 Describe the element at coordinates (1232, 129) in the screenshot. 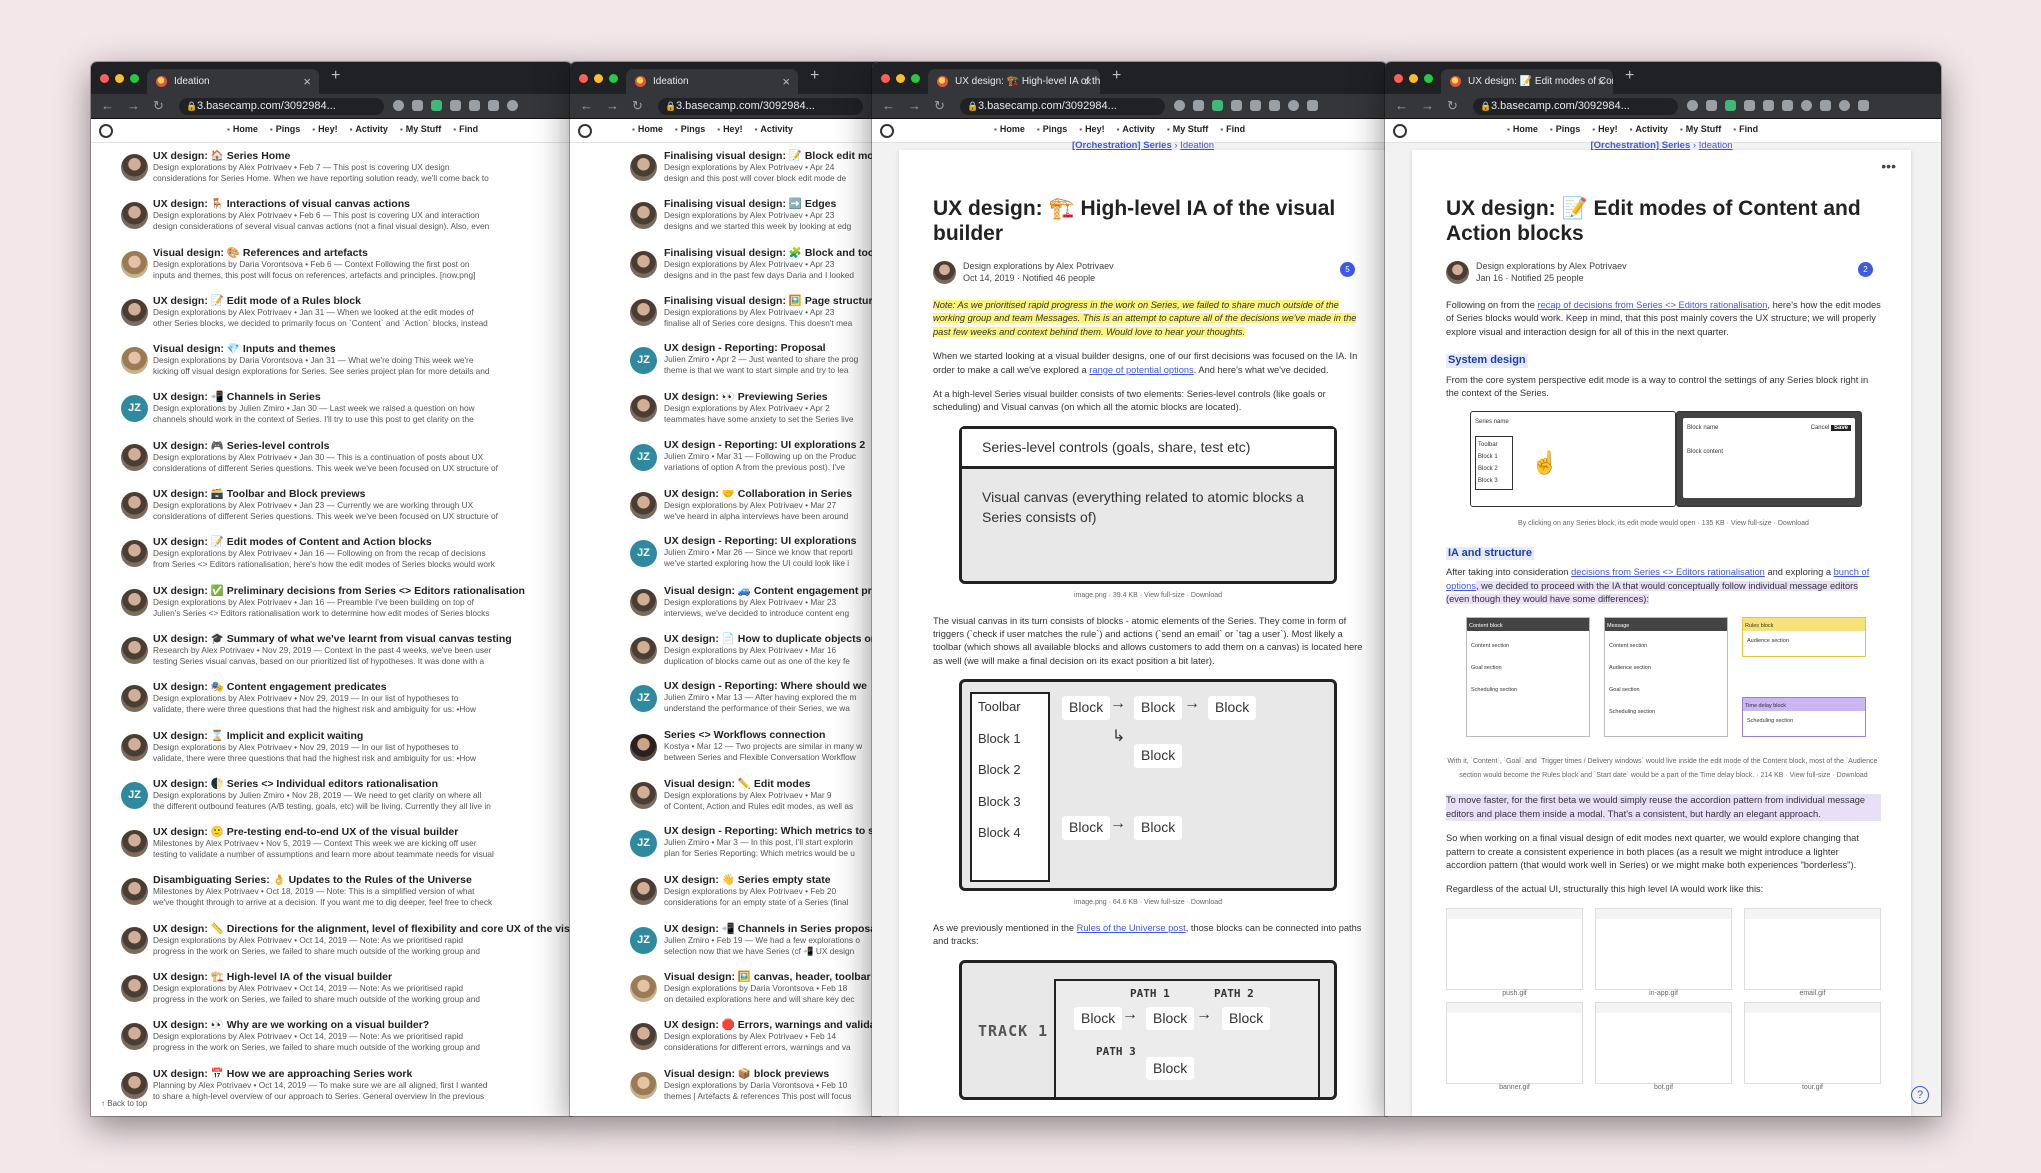

I see `nav-find: Find` at that location.